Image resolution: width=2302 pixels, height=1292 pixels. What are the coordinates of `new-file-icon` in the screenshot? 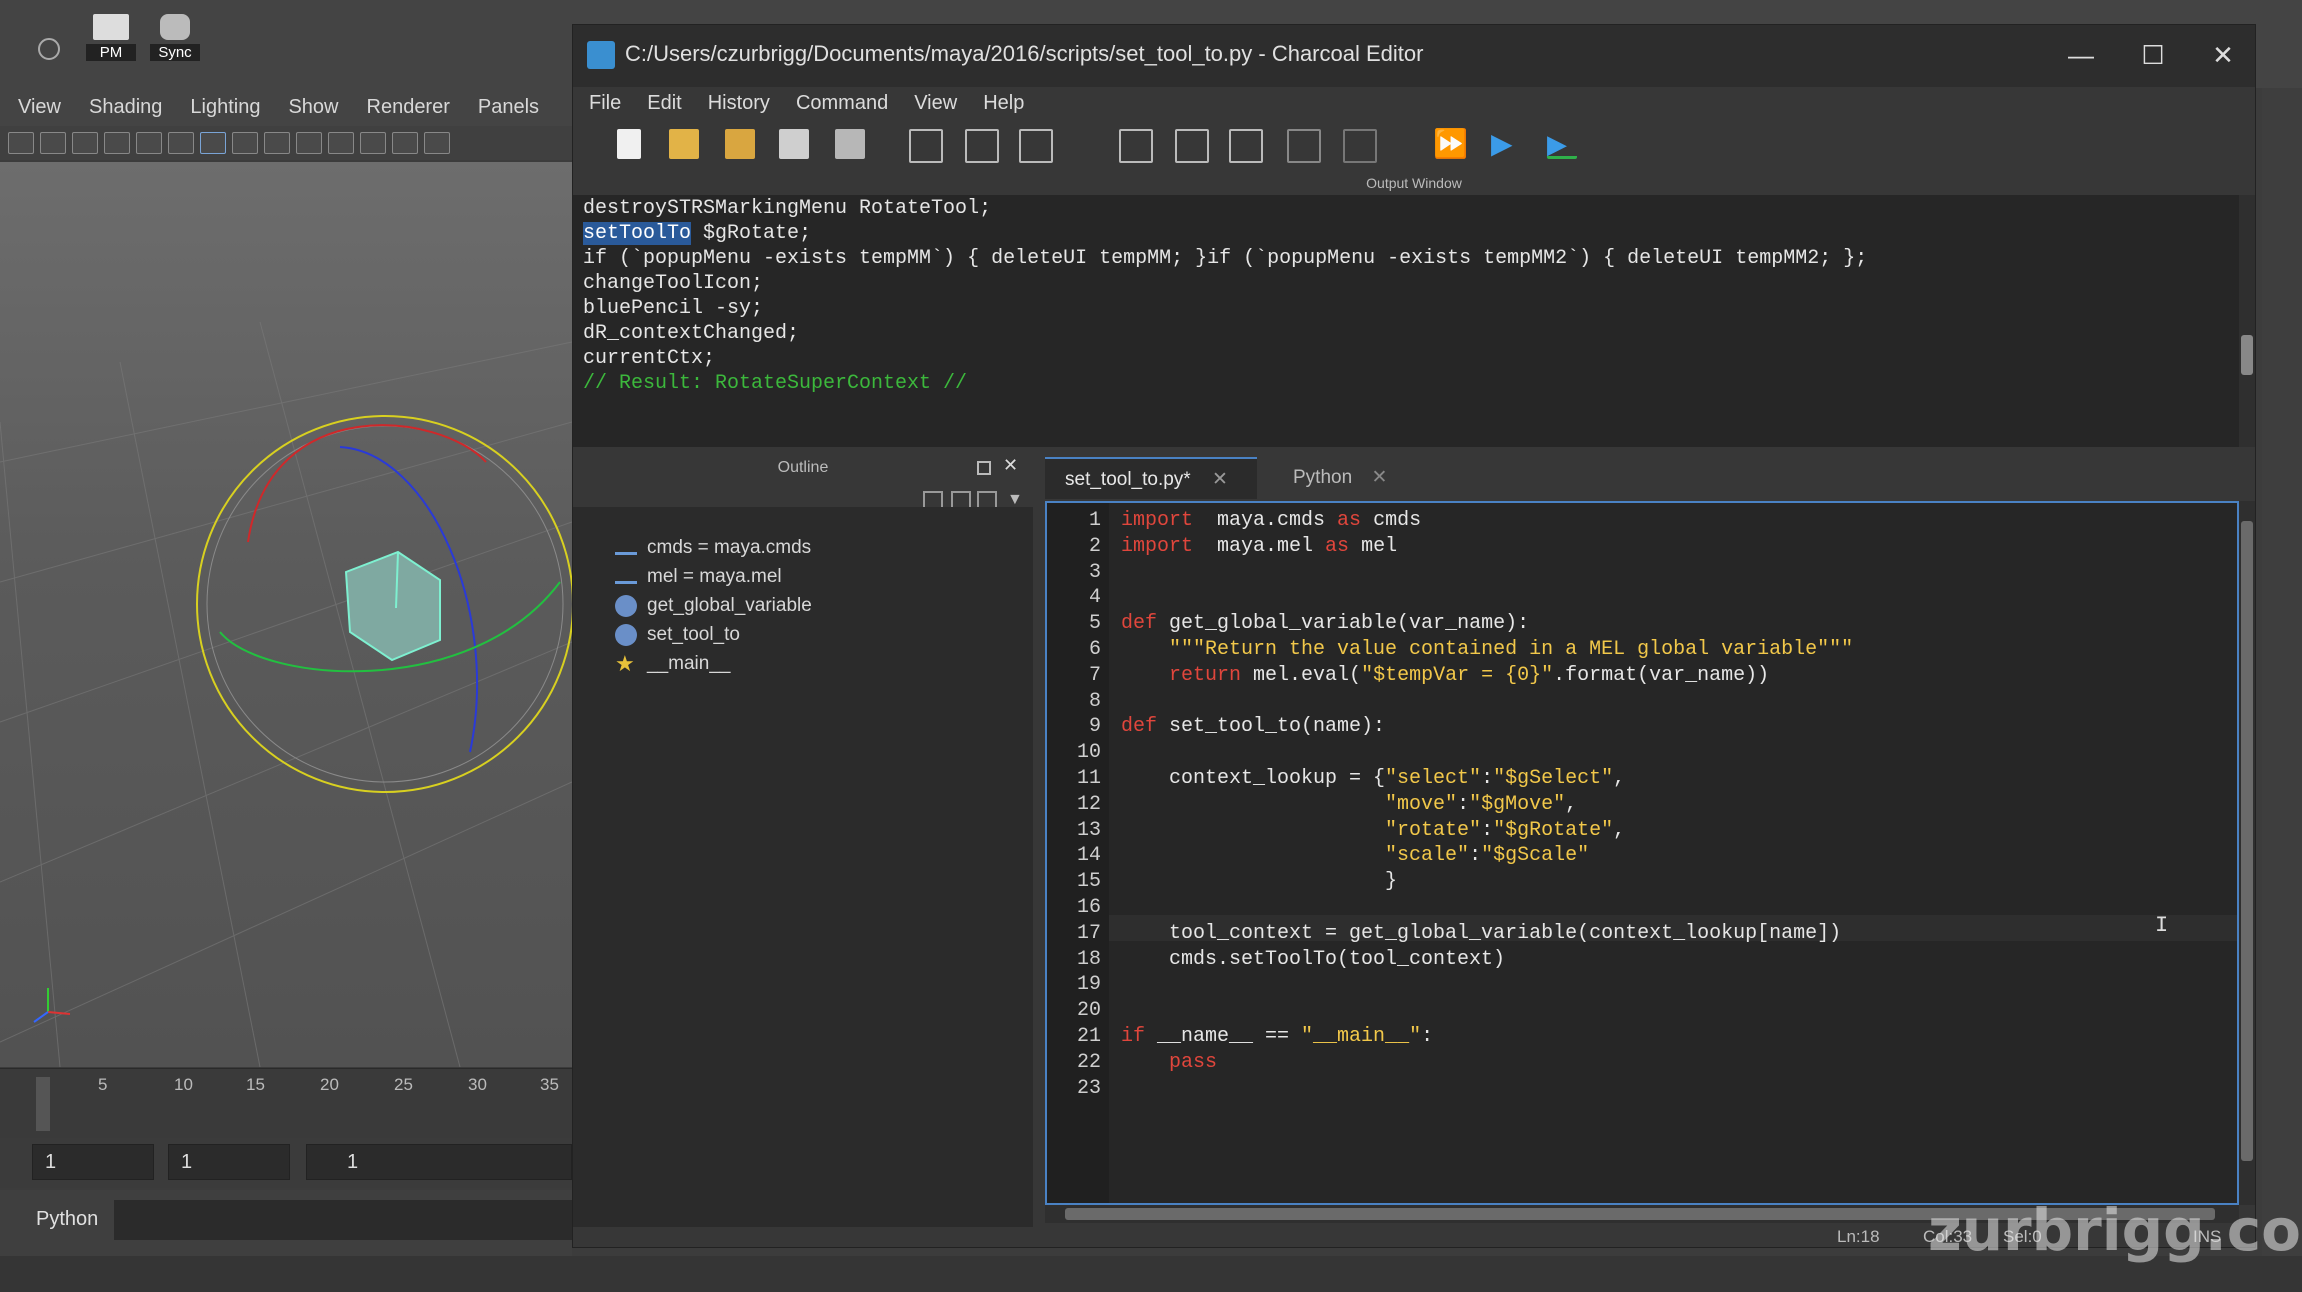 It's located at (629, 144).